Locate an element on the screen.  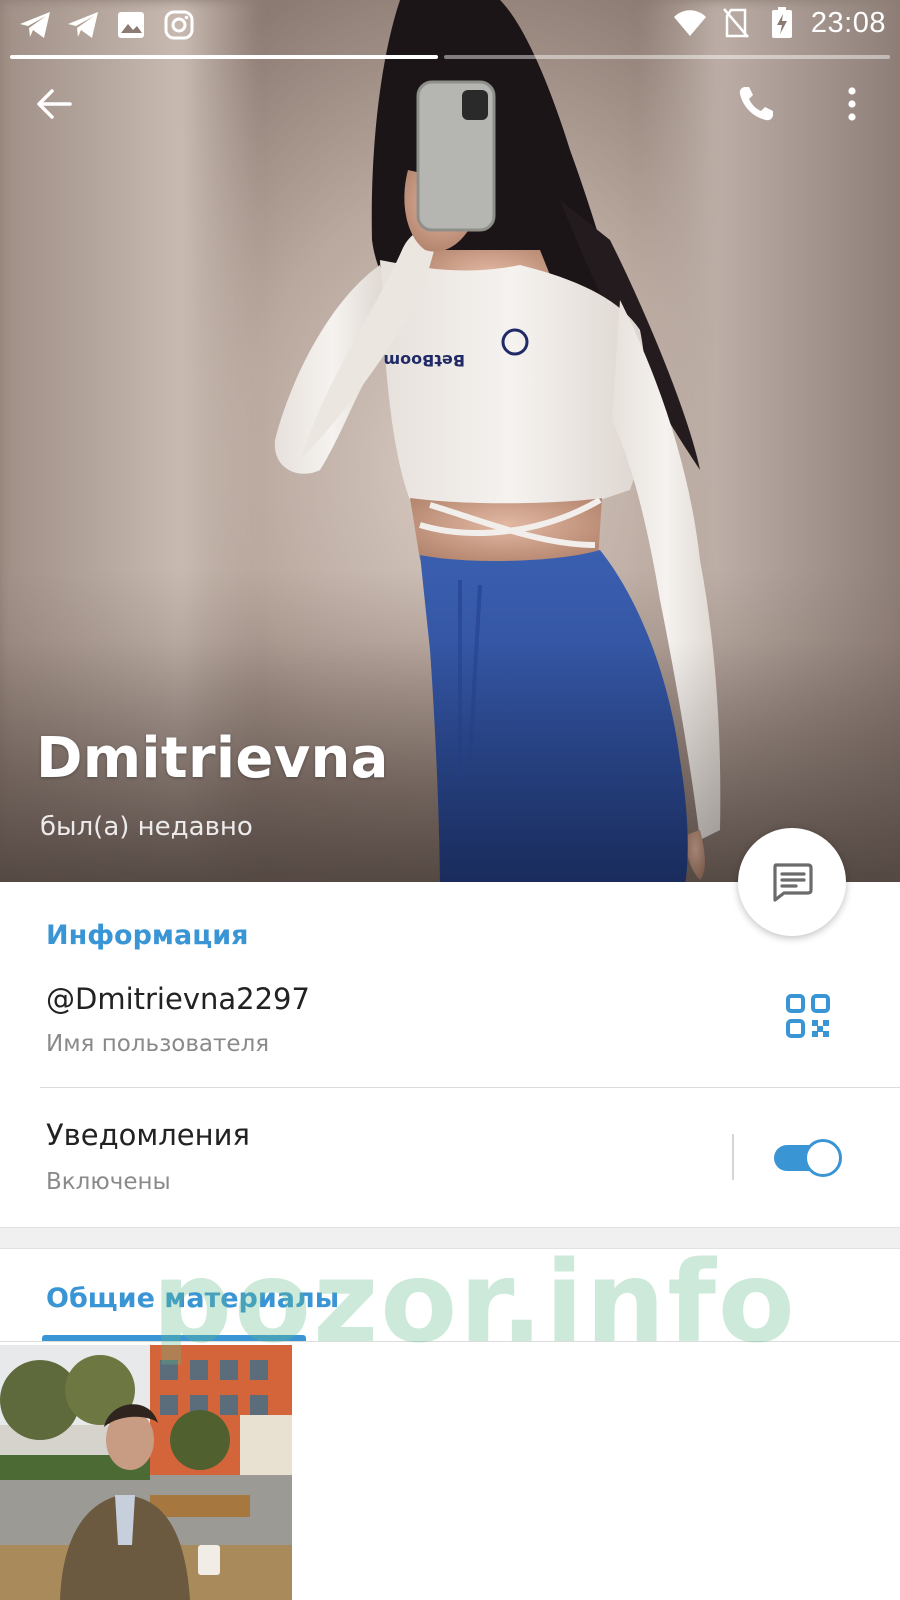
progress-segment is located at coordinates (667, 57).